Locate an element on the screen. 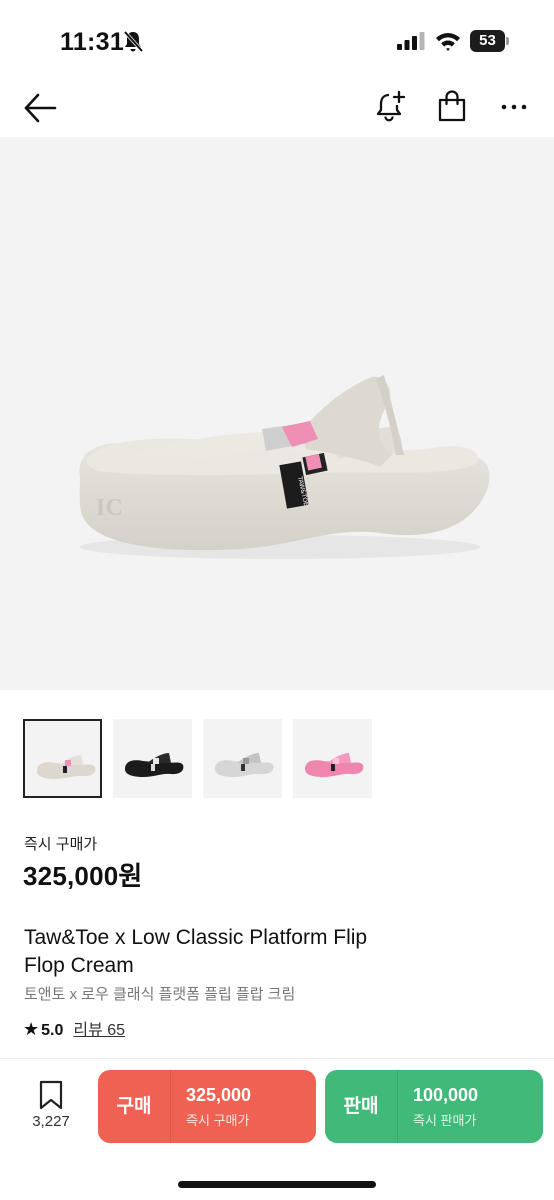  buy-button: 구매 325,000 즉시 구매가 is located at coordinates (207, 1106).